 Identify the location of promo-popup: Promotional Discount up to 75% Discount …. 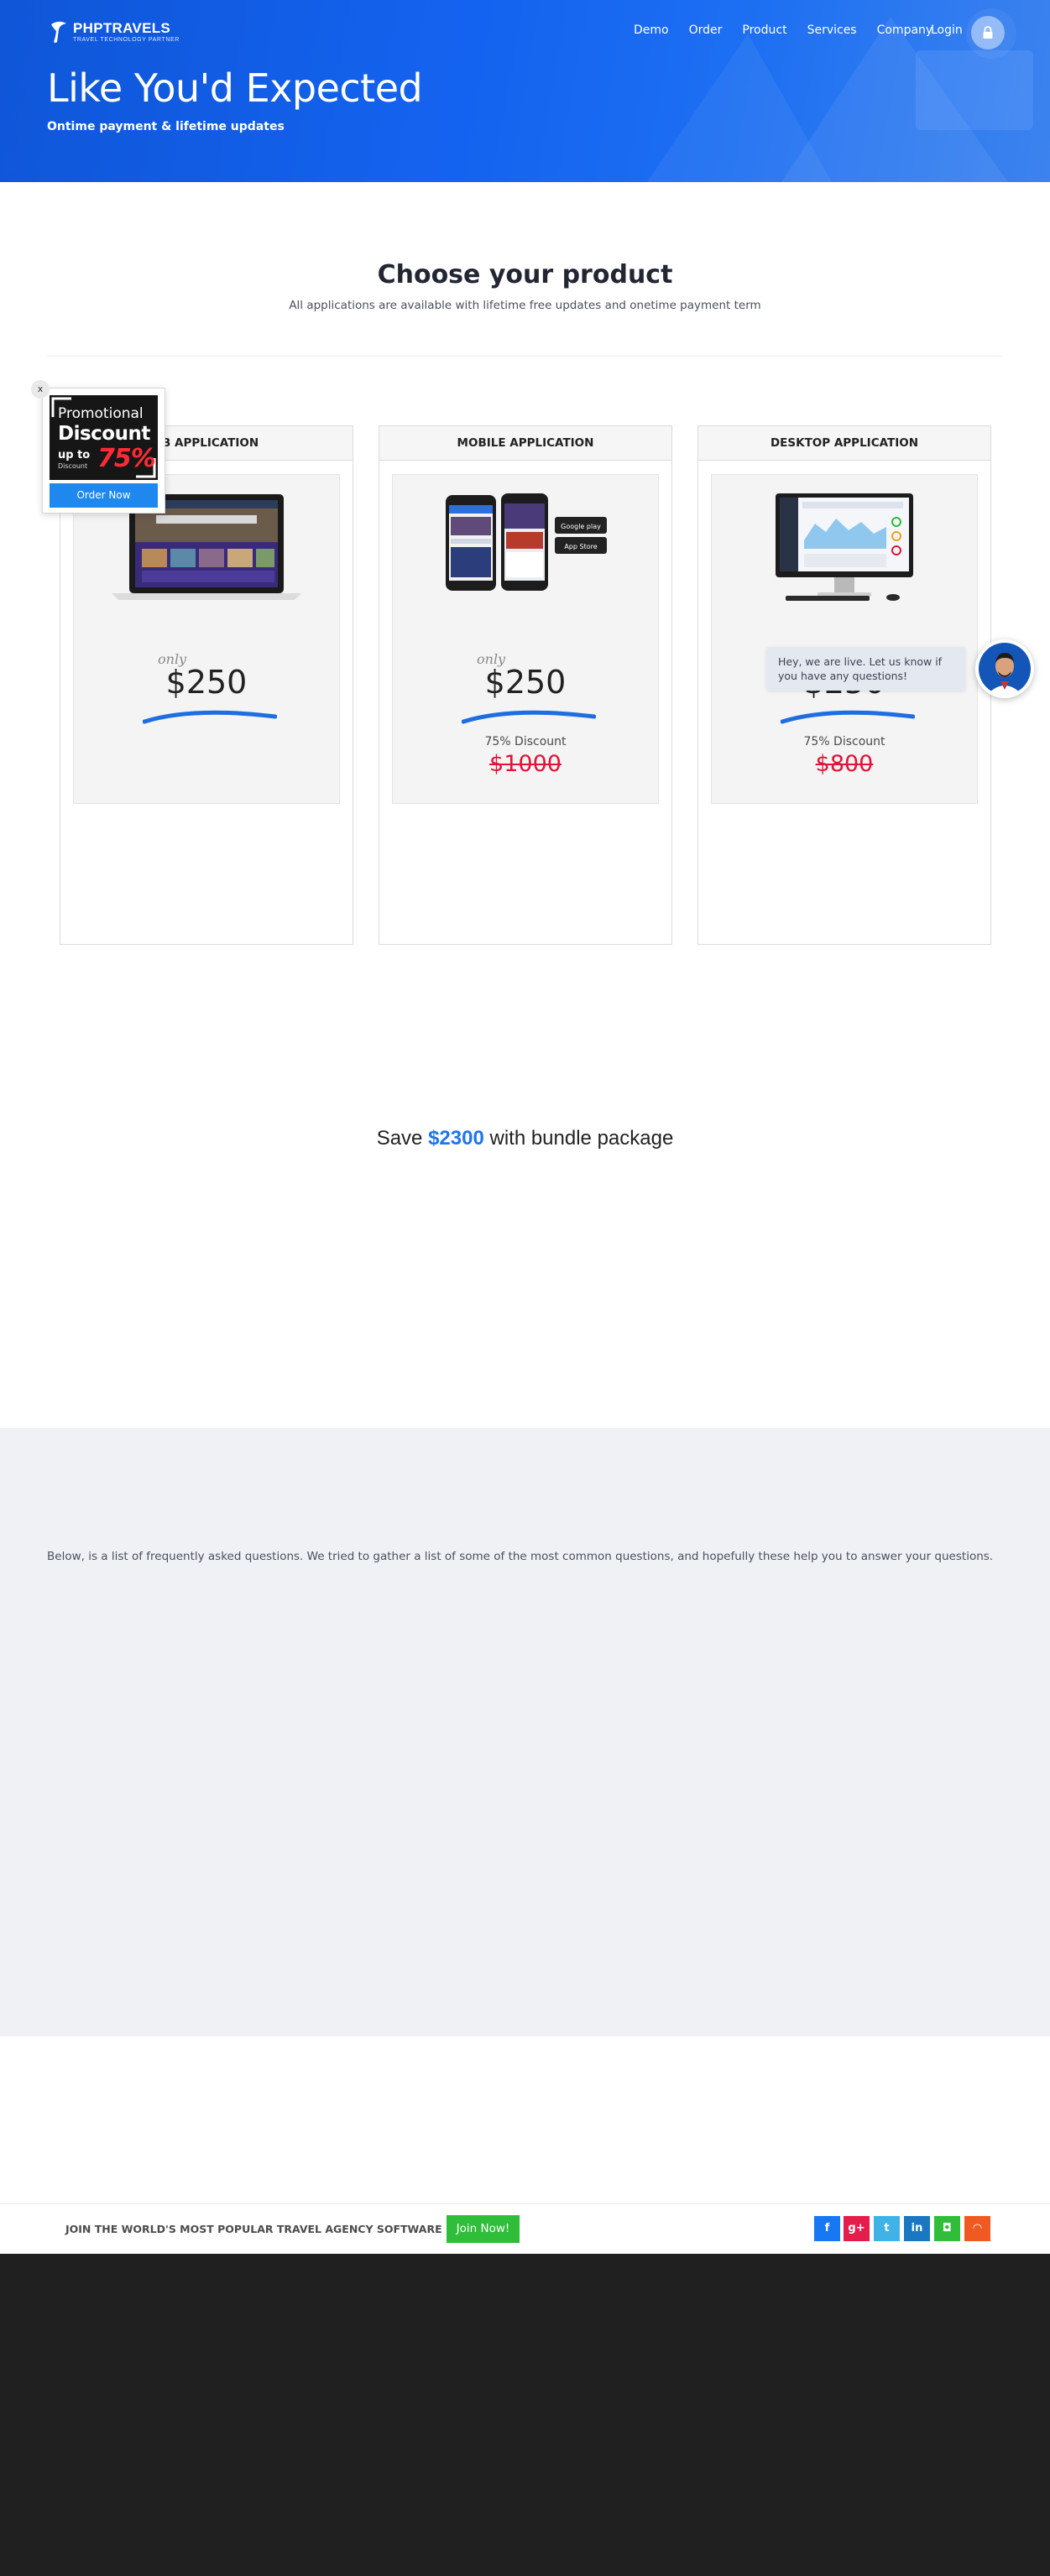
(104, 451).